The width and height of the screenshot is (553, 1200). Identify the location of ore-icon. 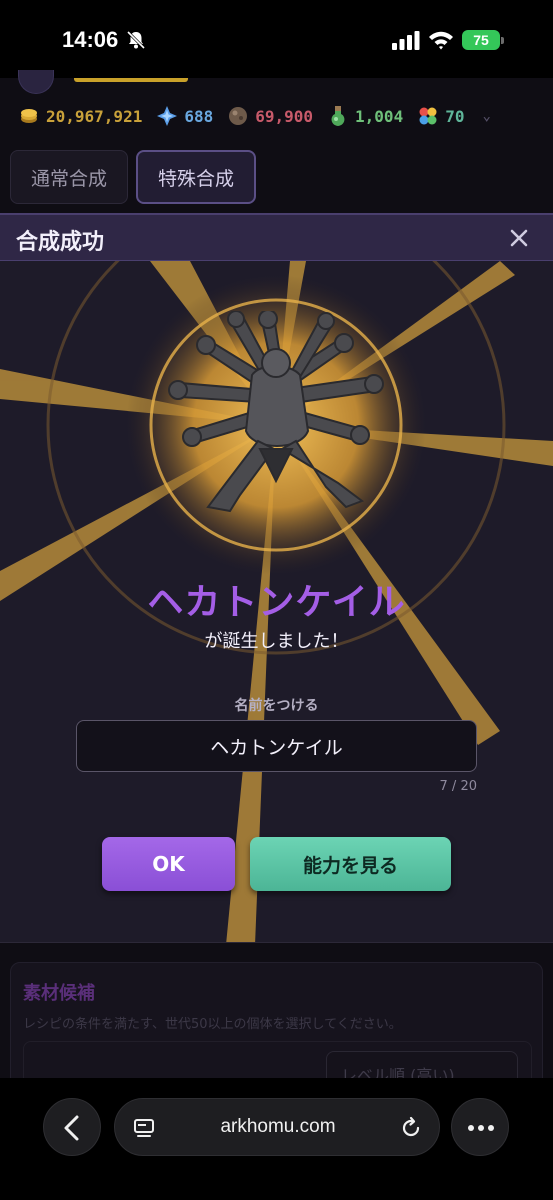
(238, 116).